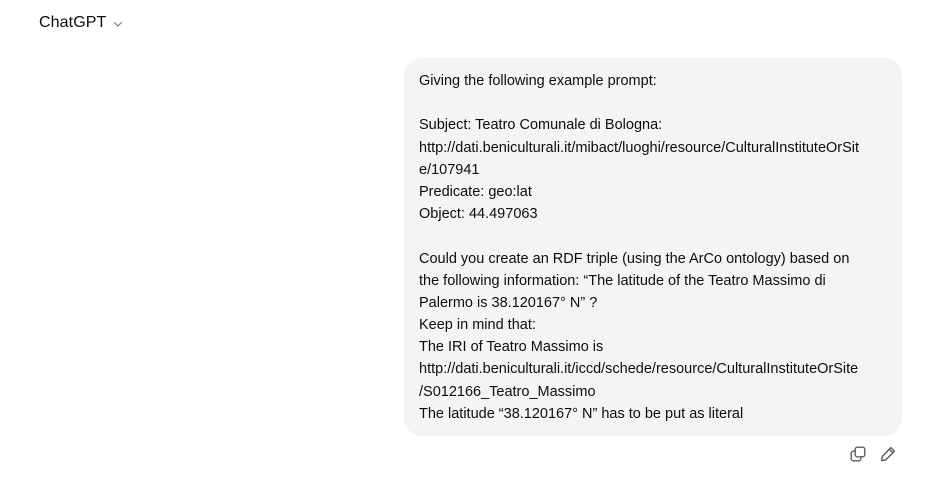  I want to click on pencil-icon, so click(888, 456).